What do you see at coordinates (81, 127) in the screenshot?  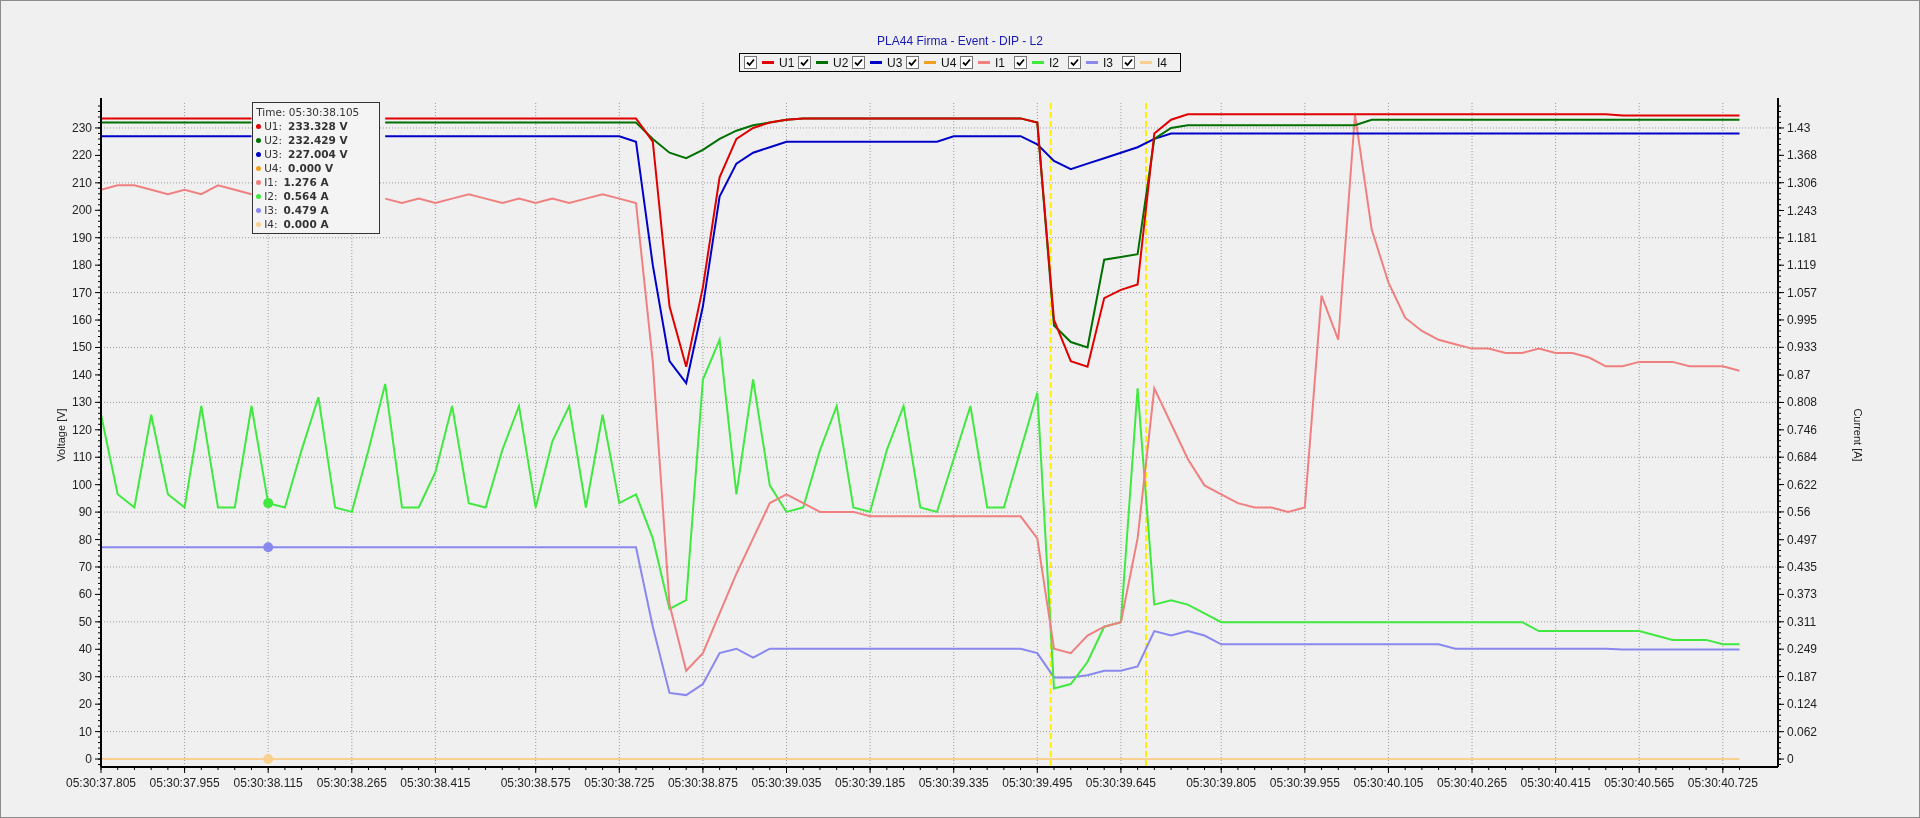 I see `axis-tick-label: 230` at bounding box center [81, 127].